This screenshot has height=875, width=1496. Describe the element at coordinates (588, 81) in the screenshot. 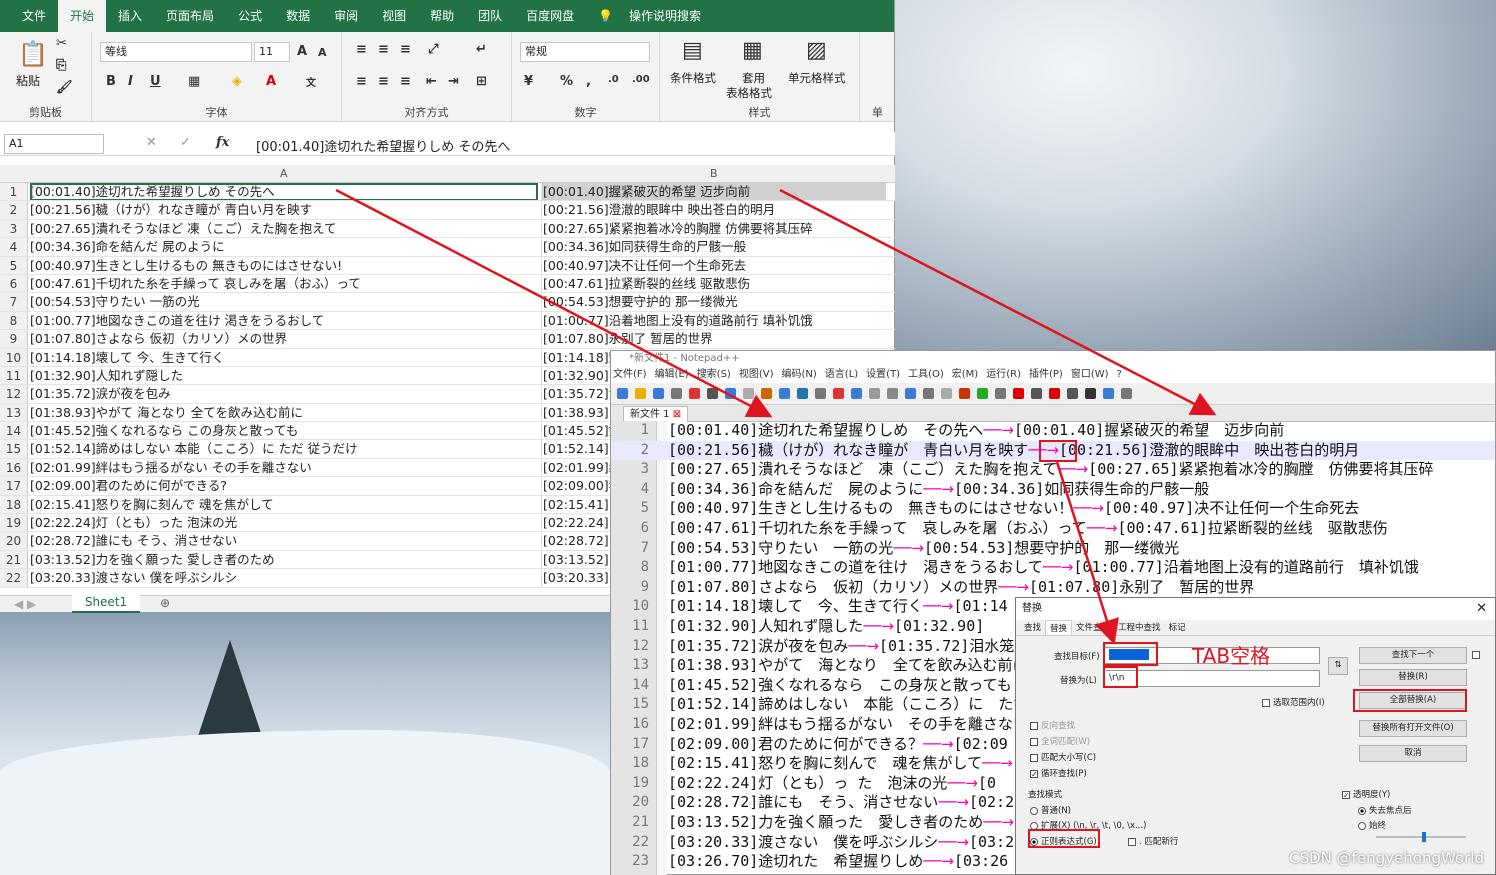

I see `comma-icon: ,` at that location.